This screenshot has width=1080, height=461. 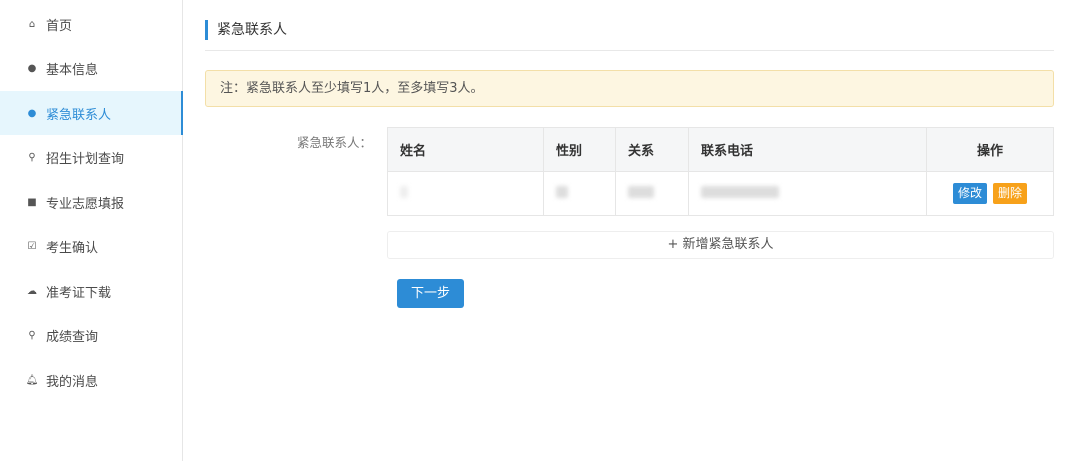 What do you see at coordinates (335, 142) in the screenshot?
I see `field-label: 紧急联系人：` at bounding box center [335, 142].